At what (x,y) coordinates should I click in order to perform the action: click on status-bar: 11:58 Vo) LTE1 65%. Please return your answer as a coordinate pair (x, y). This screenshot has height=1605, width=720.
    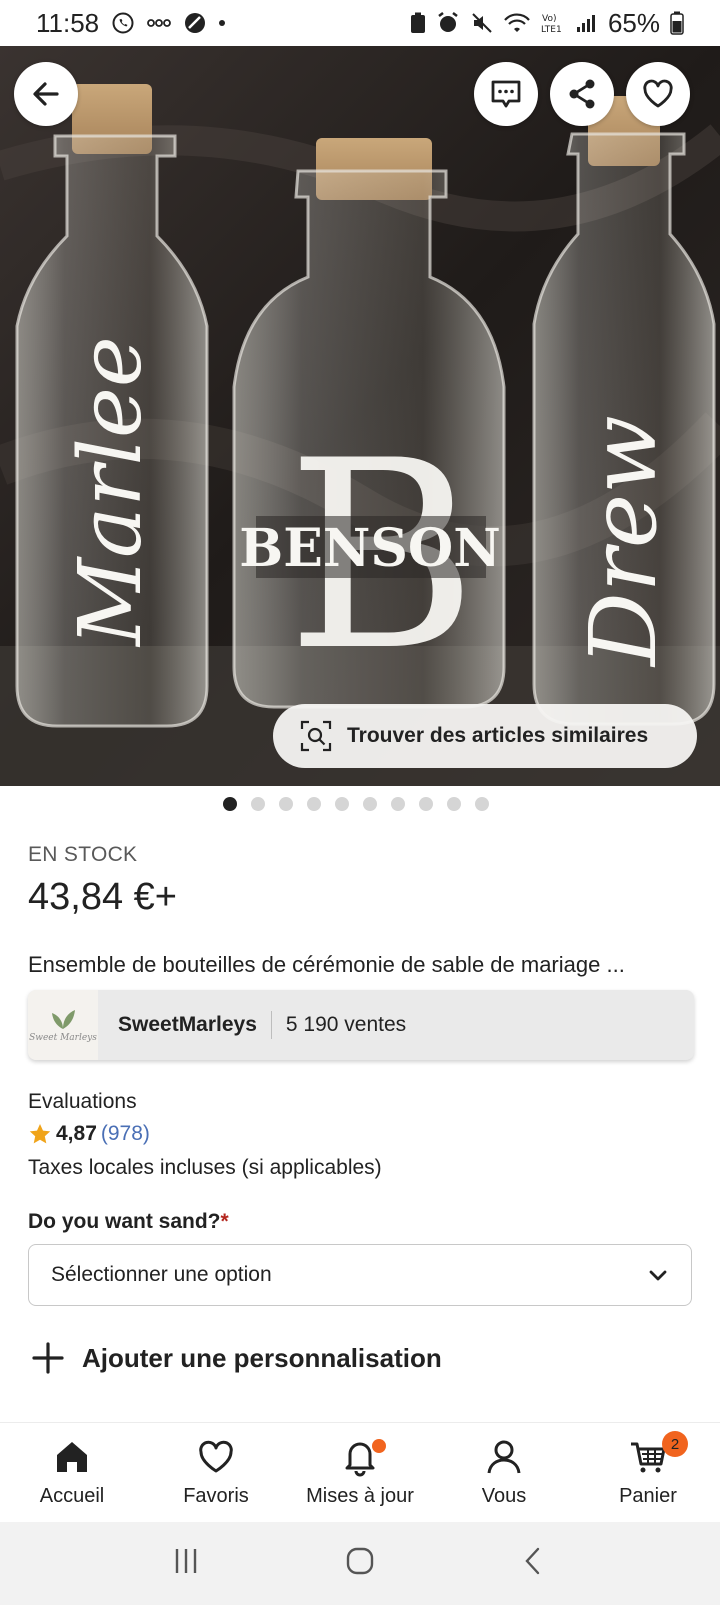
    Looking at the image, I should click on (360, 23).